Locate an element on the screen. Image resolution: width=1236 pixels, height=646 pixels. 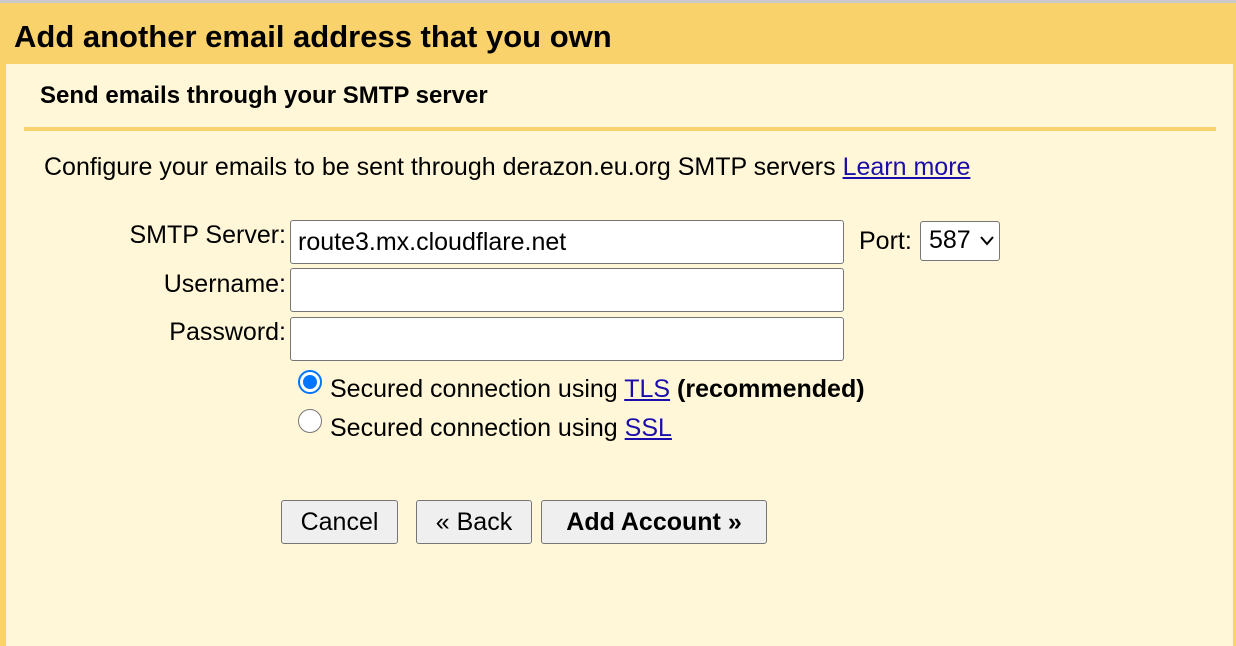
username-label: Username: is located at coordinates (224, 284).